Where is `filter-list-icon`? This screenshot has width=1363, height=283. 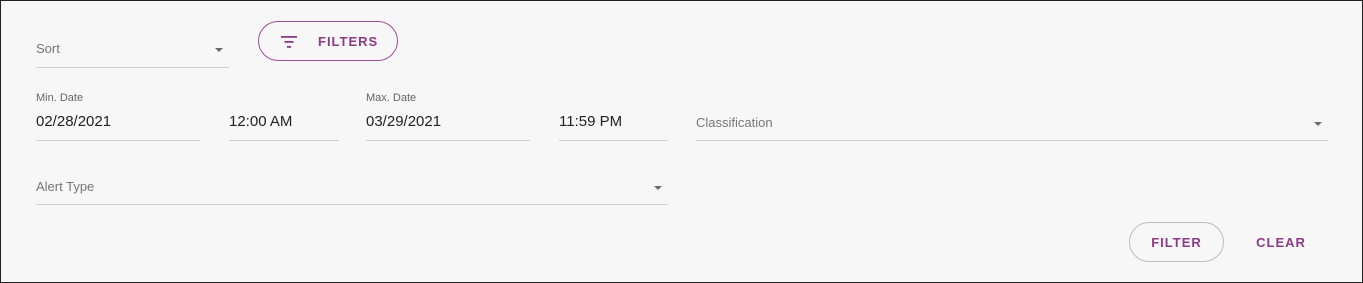 filter-list-icon is located at coordinates (289, 42).